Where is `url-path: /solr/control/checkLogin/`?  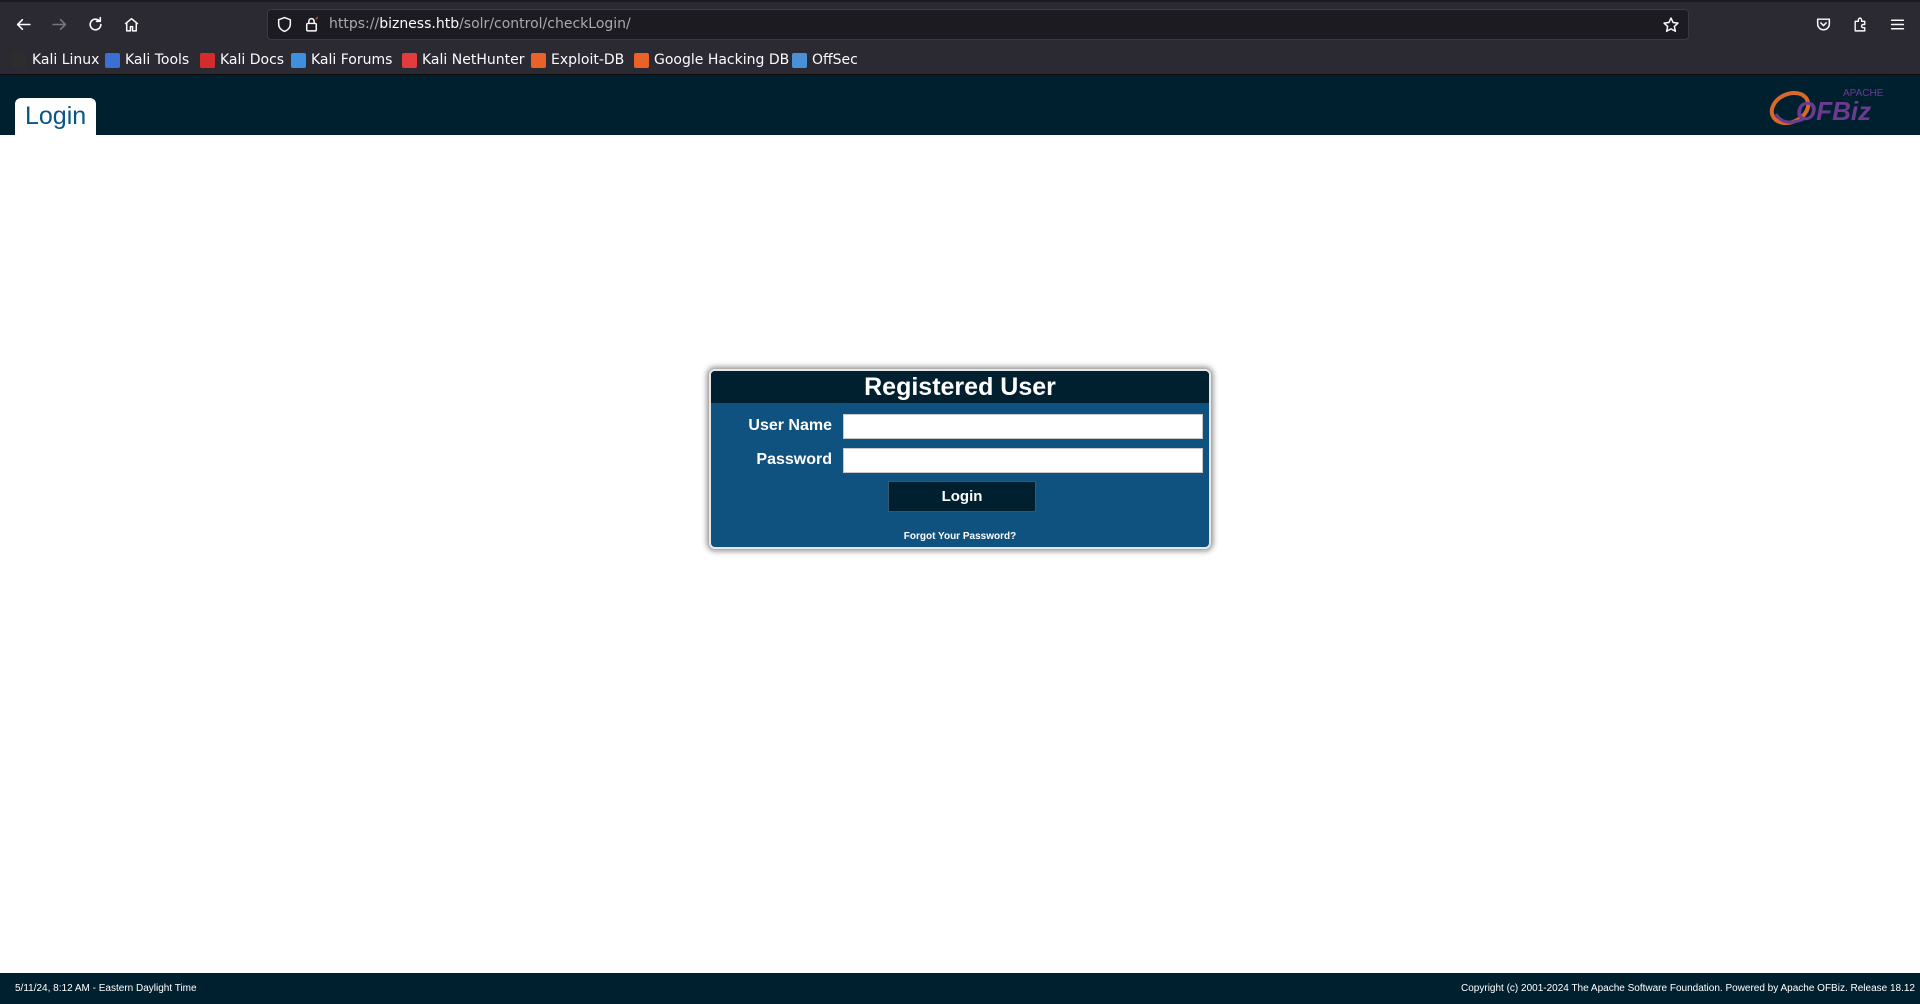
url-path: /solr/control/checkLogin/ is located at coordinates (545, 24).